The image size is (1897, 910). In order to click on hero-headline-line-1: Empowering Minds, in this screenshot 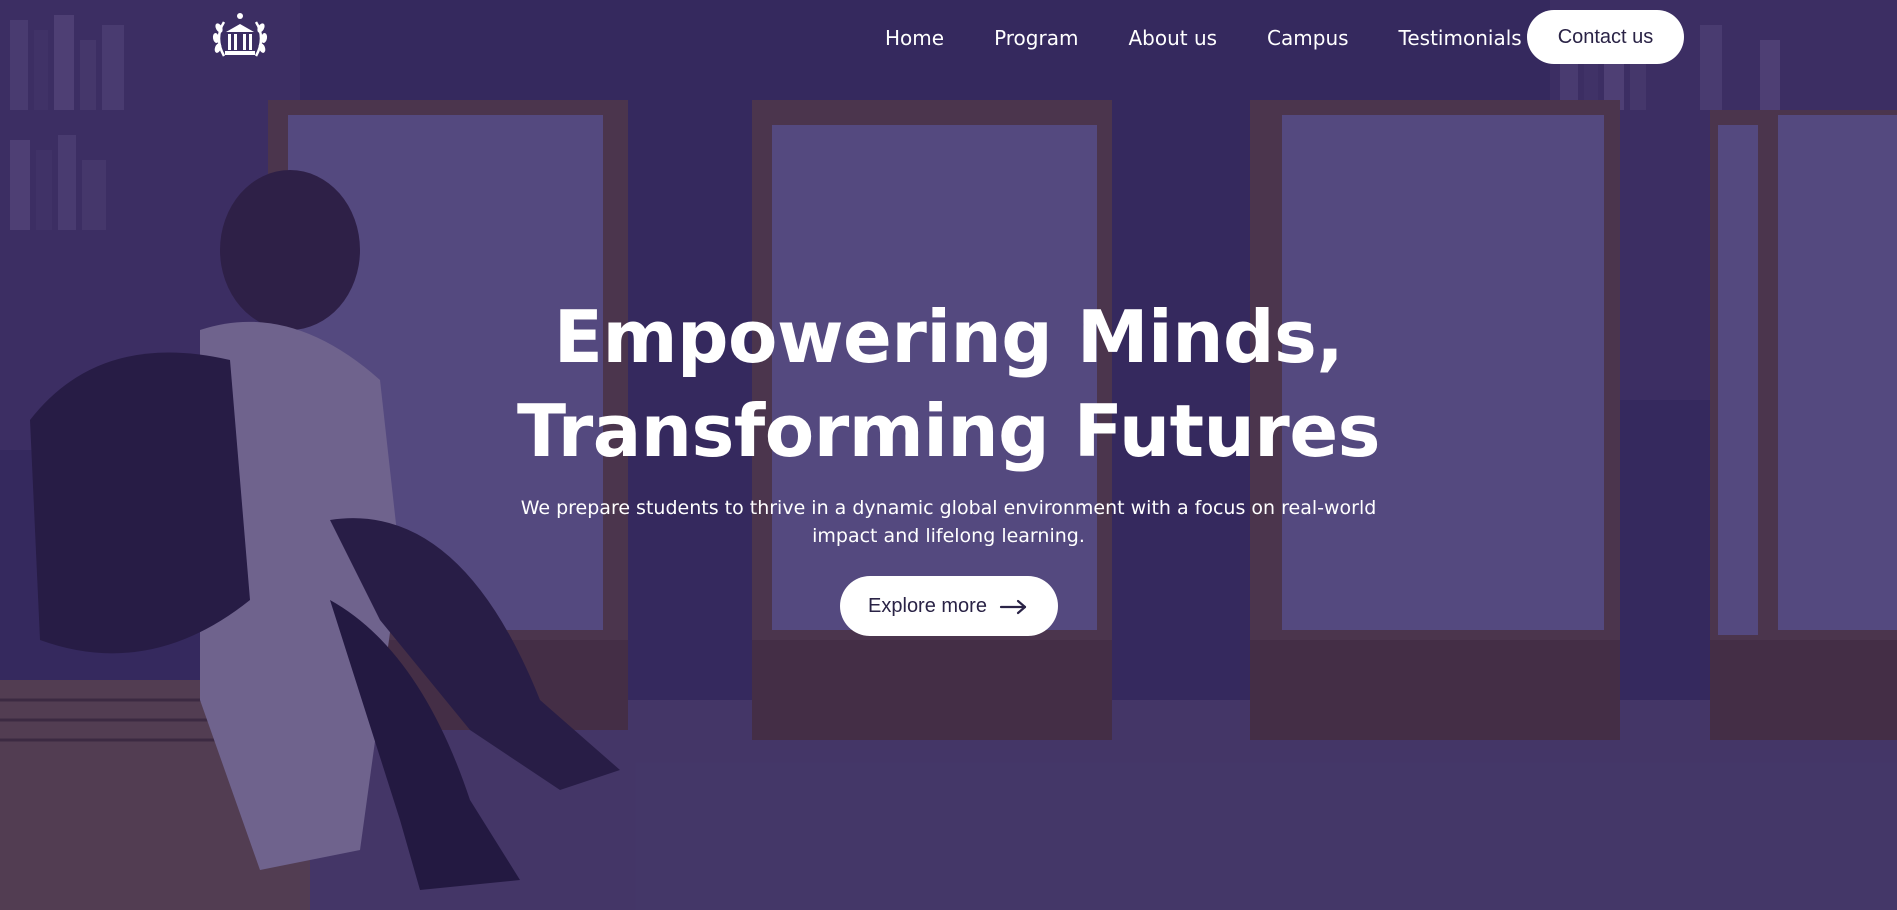, I will do `click(948, 337)`.